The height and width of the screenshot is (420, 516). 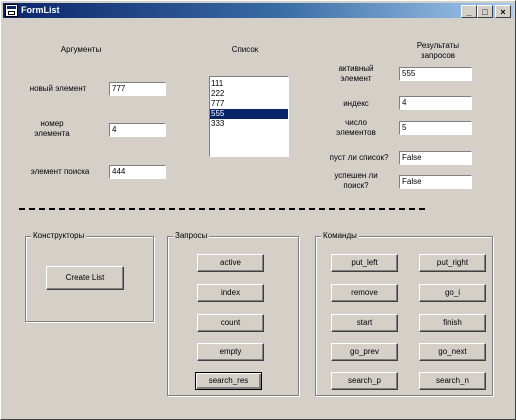 What do you see at coordinates (503, 11) in the screenshot?
I see `close-button: ×` at bounding box center [503, 11].